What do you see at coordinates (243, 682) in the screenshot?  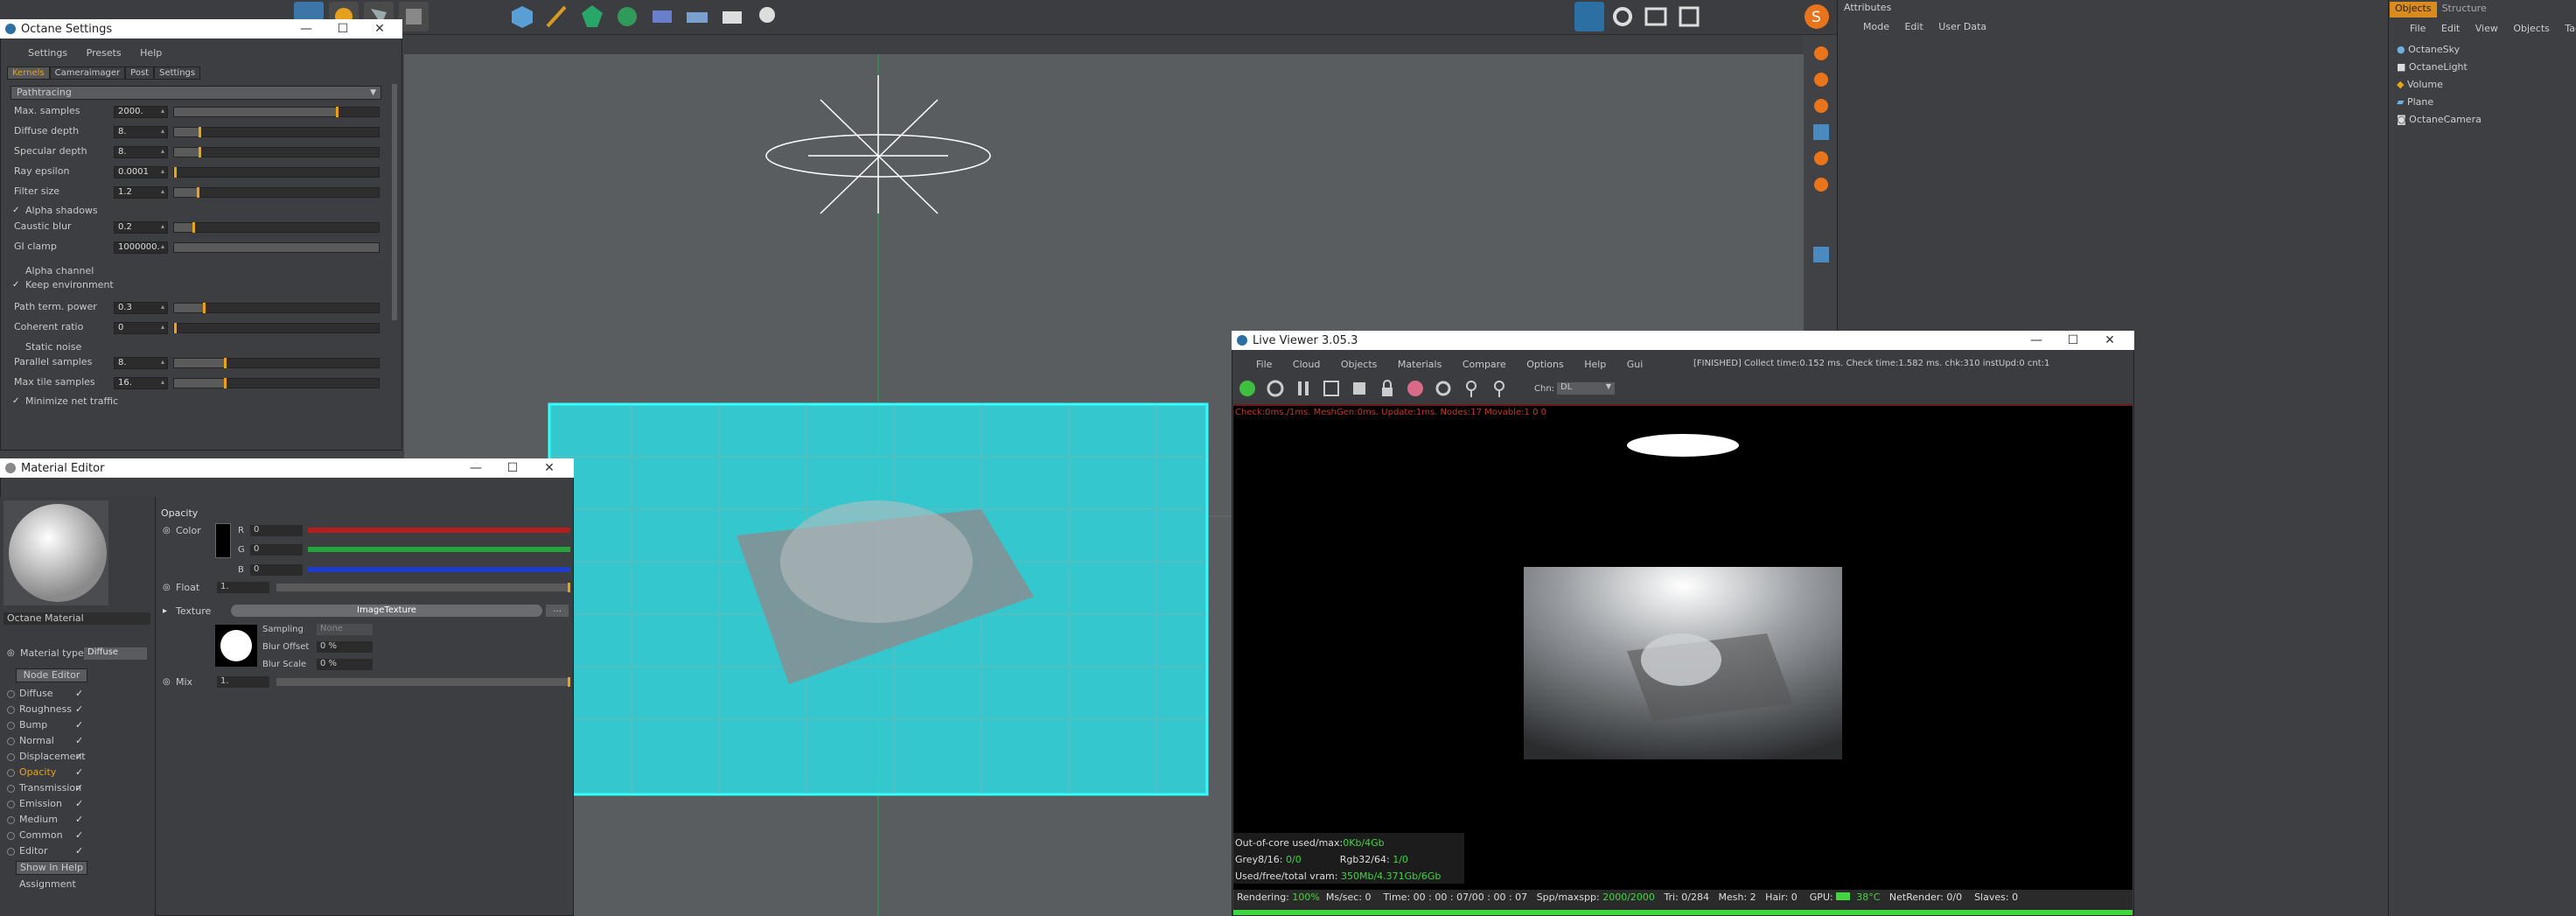 I see `mix-field: 1.` at bounding box center [243, 682].